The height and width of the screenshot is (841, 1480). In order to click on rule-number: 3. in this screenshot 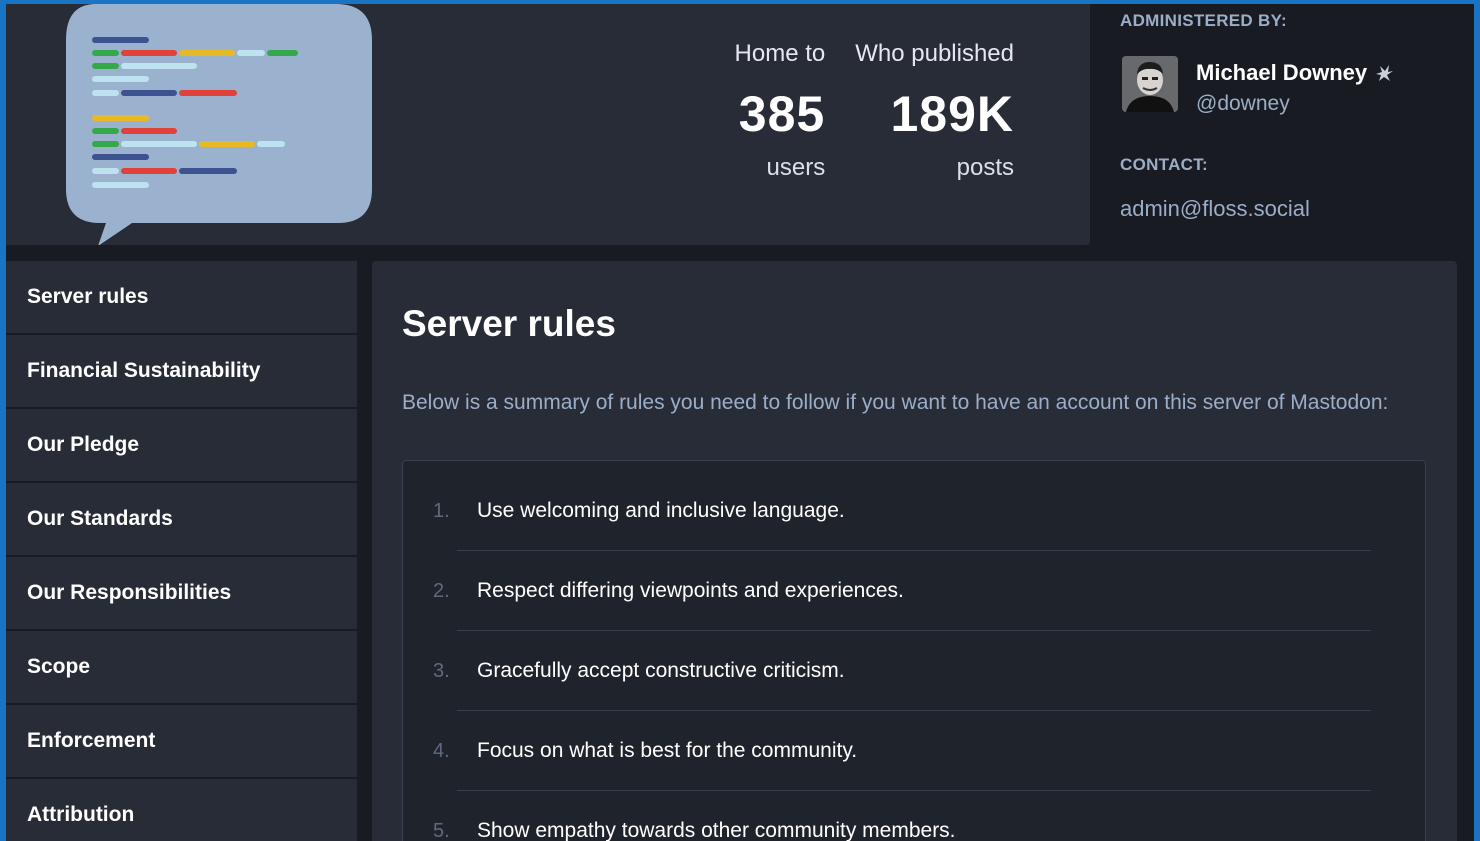, I will do `click(441, 670)`.